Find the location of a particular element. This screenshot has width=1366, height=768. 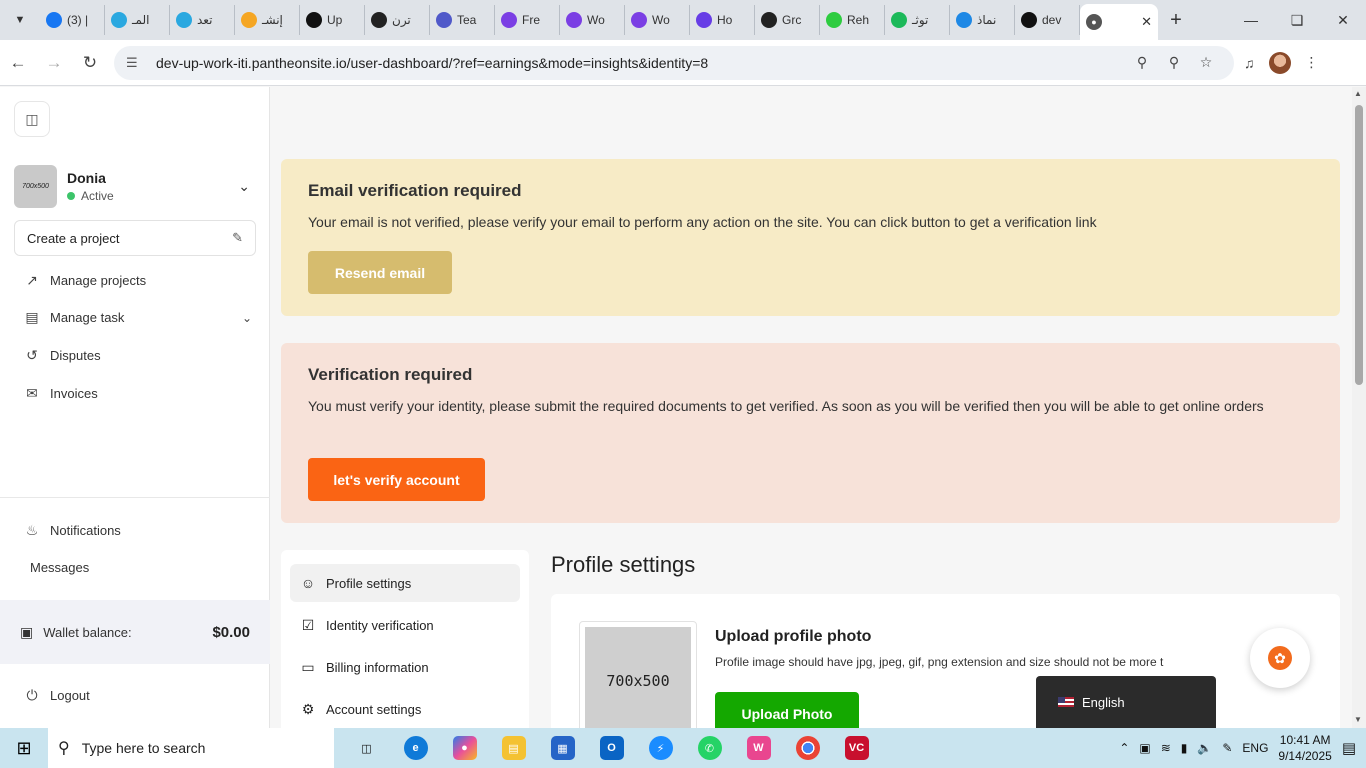

file-explorer-icon: ▤ is located at coordinates (513, 748).